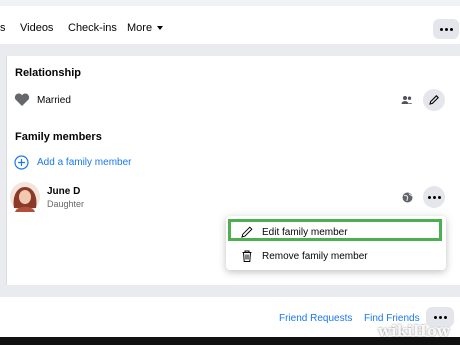 The height and width of the screenshot is (345, 460). Describe the element at coordinates (25, 197) in the screenshot. I see `avatar` at that location.